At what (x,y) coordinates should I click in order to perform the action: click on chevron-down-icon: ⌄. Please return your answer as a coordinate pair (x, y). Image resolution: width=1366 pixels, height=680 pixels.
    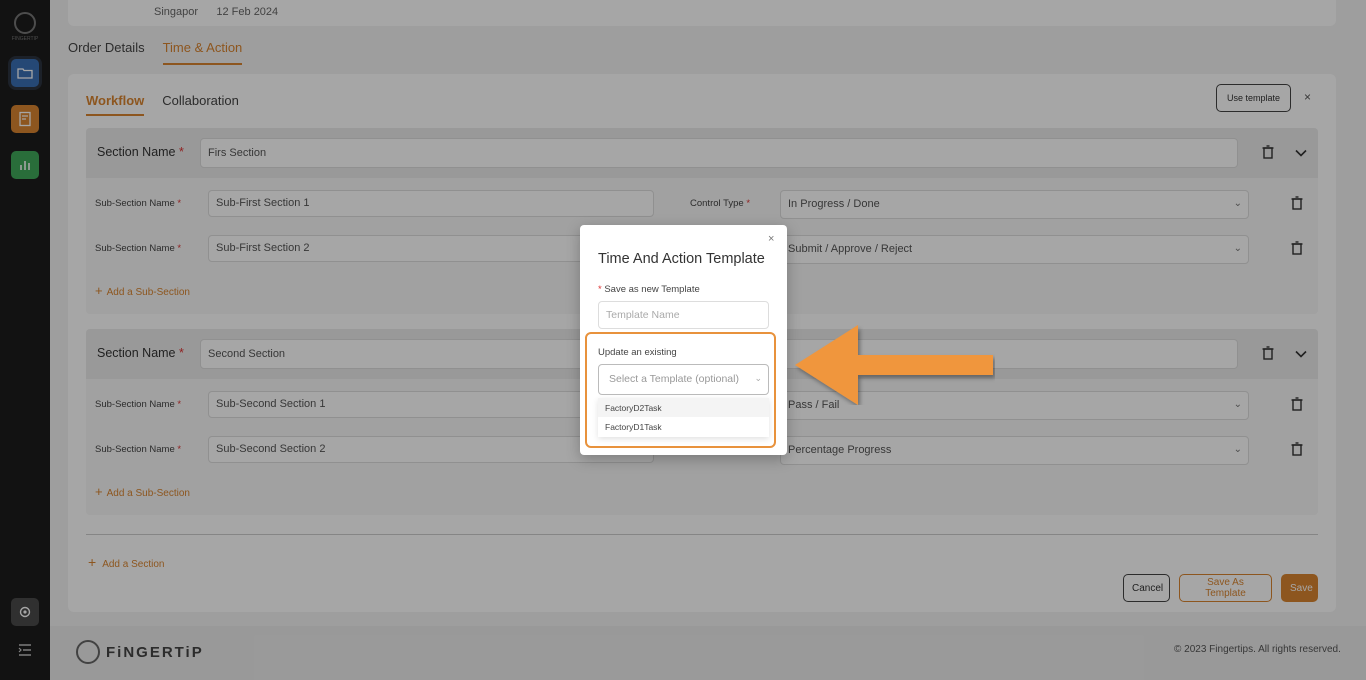
    Looking at the image, I should click on (758, 378).